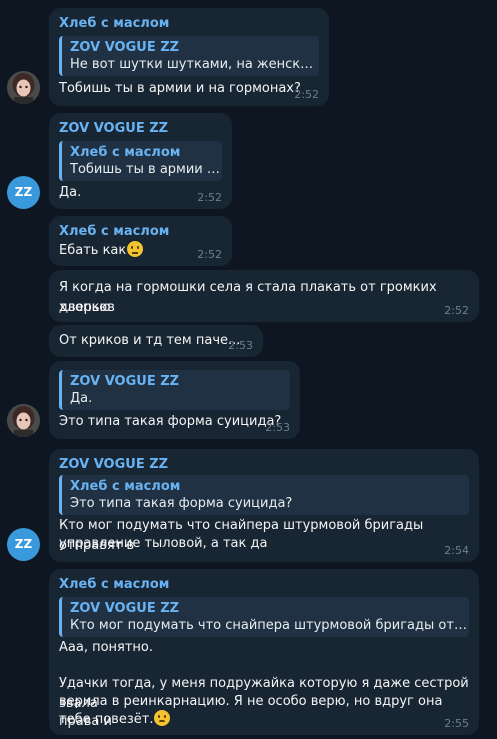  Describe the element at coordinates (180, 88) in the screenshot. I see `message-text: Тобишь ты в армии и на гормонах?` at that location.